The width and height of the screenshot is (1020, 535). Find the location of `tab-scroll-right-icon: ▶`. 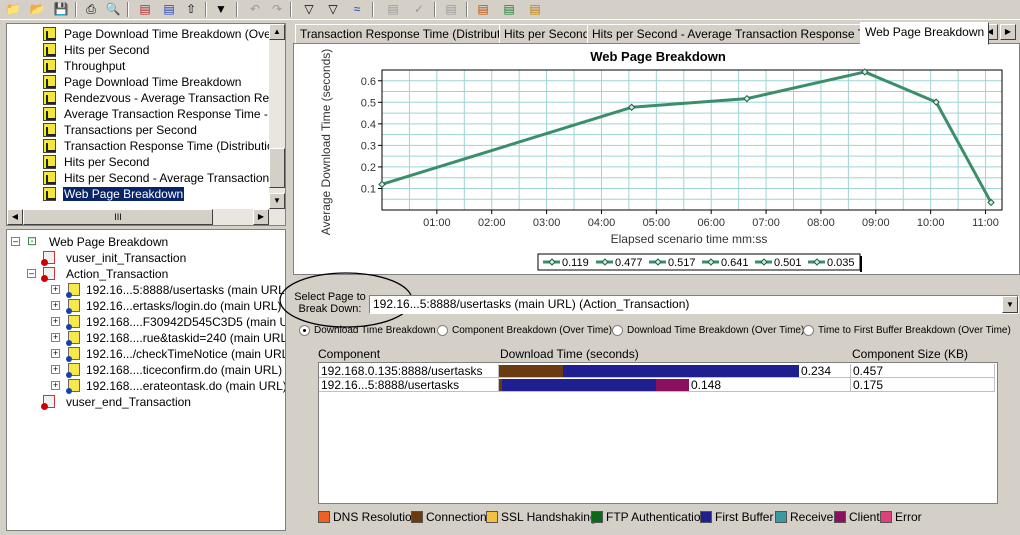

tab-scroll-right-icon: ▶ is located at coordinates (1008, 32).